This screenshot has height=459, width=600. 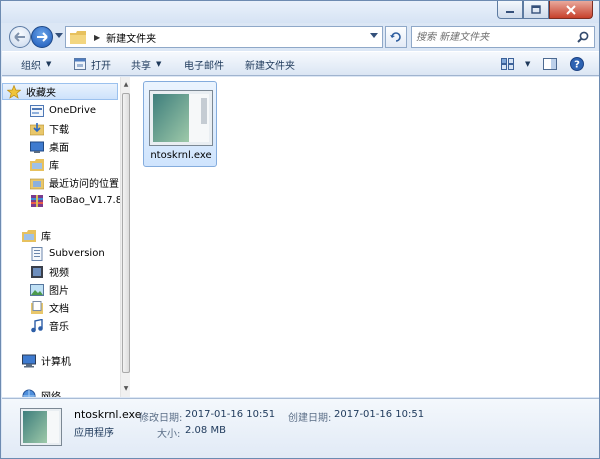 I want to click on nav-computer: 计算机, so click(x=60, y=360).